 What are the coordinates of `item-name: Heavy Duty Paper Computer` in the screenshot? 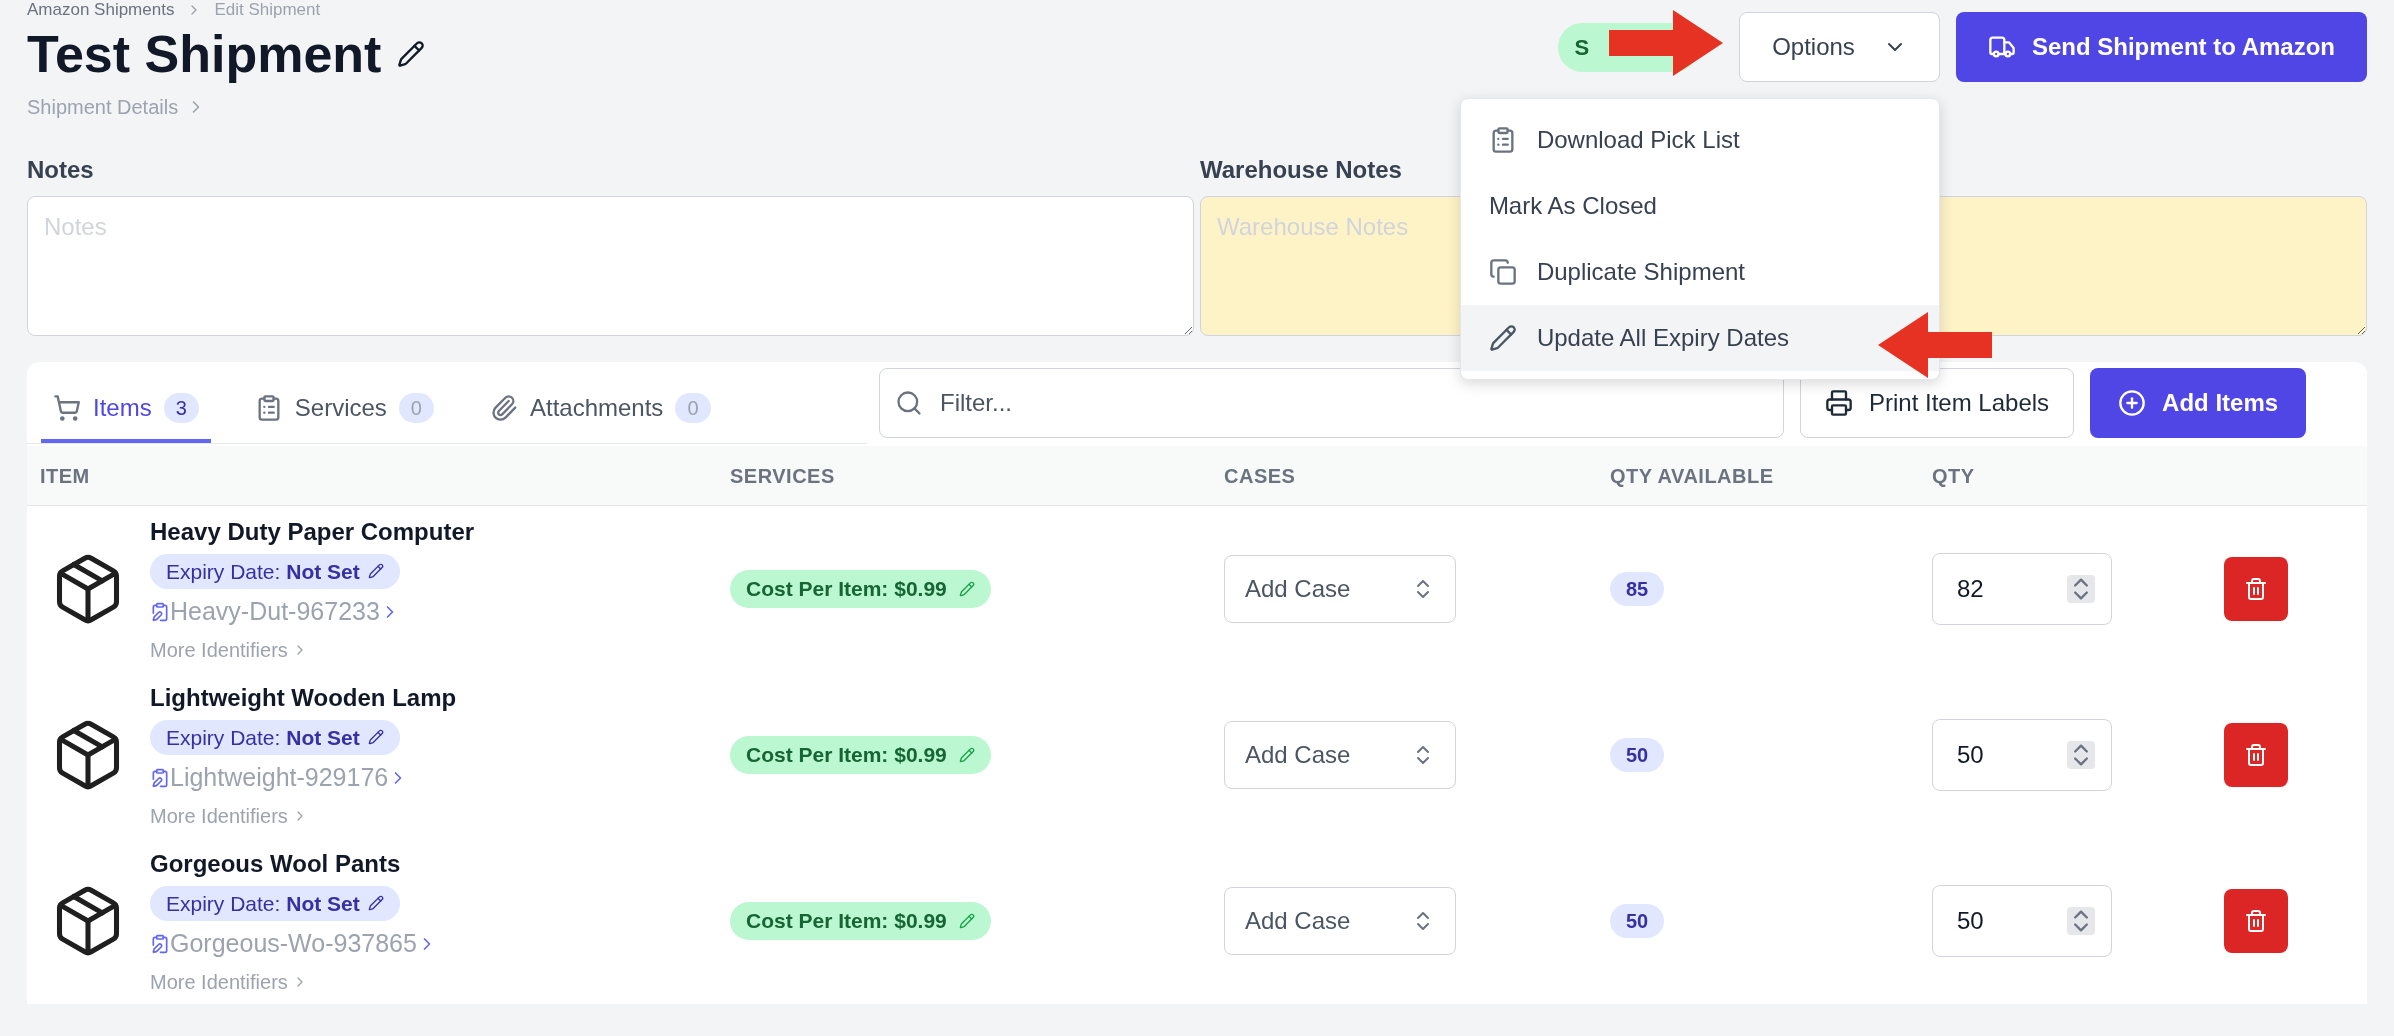 It's located at (312, 531).